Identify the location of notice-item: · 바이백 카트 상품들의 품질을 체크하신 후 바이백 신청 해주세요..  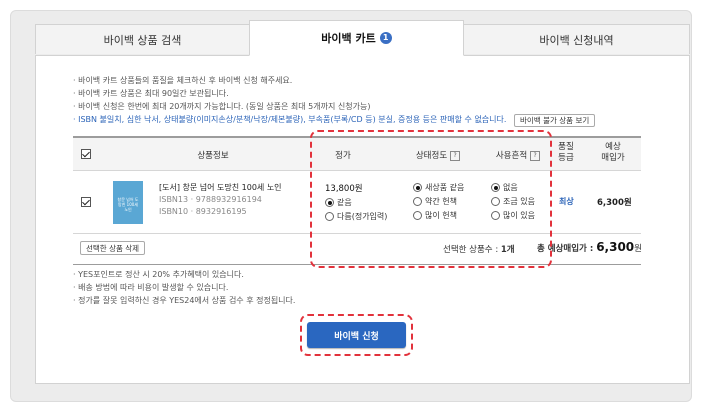
(183, 80).